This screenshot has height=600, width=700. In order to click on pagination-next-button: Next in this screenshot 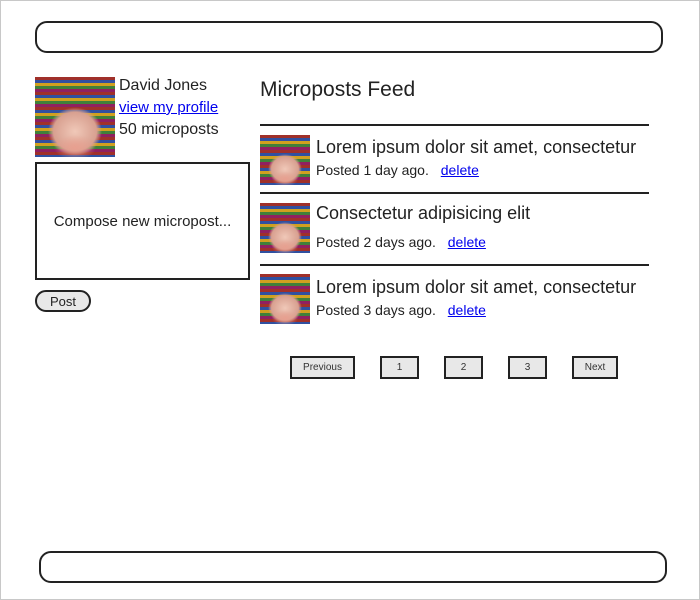, I will do `click(595, 367)`.